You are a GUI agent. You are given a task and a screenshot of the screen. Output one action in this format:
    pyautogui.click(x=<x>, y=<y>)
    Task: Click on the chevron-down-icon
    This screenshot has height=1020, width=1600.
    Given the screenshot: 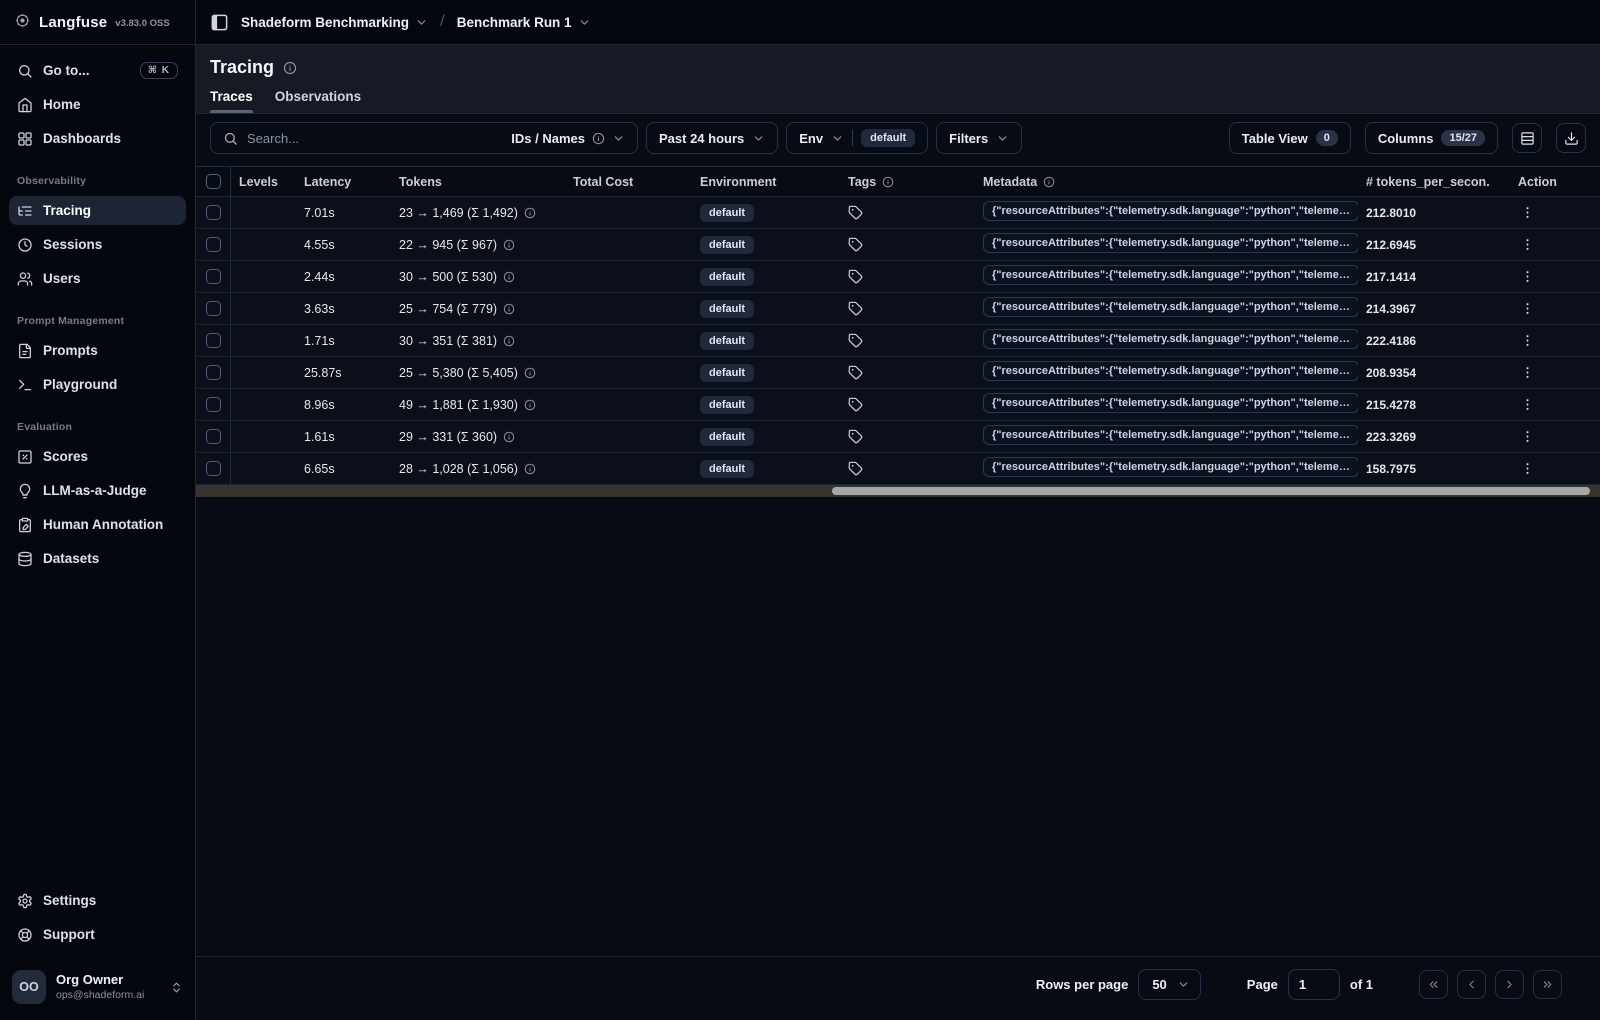 What is the action you would take?
    pyautogui.click(x=421, y=22)
    